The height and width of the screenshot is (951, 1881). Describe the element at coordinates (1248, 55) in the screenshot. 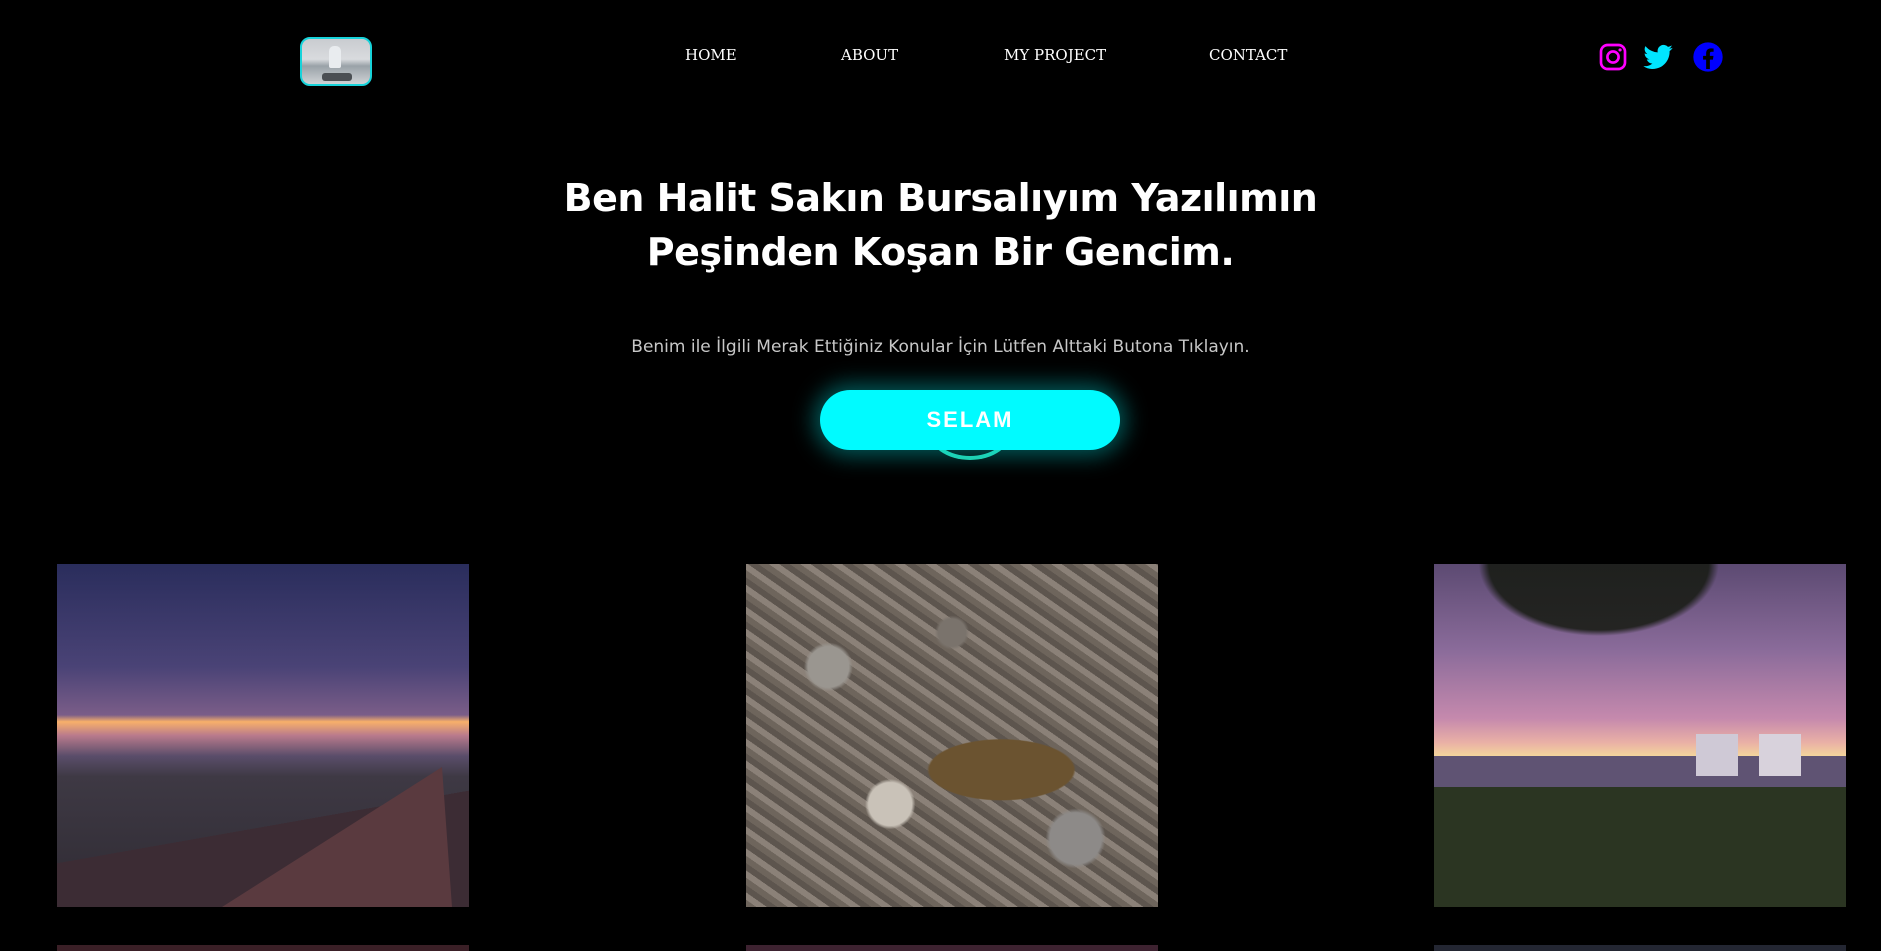

I see `nav-contact: CONTACT` at that location.